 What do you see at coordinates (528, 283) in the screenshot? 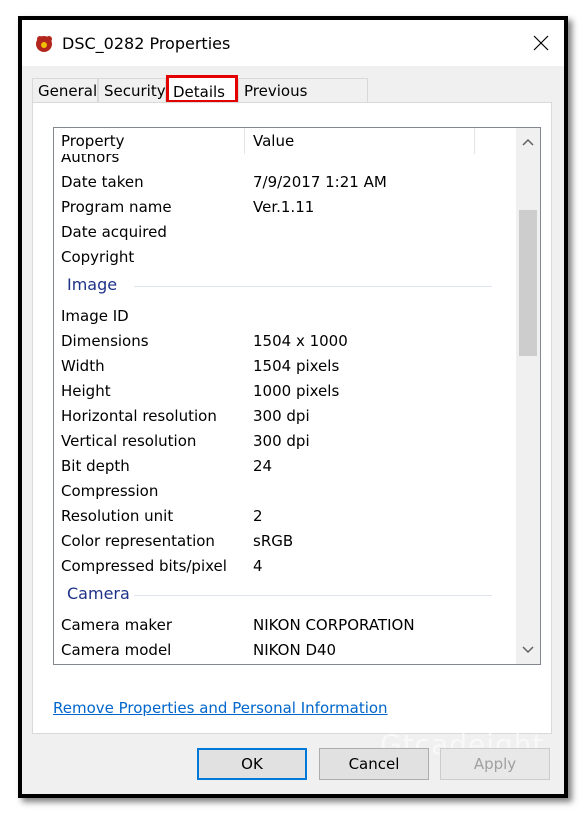
I see `scroll-thumb` at bounding box center [528, 283].